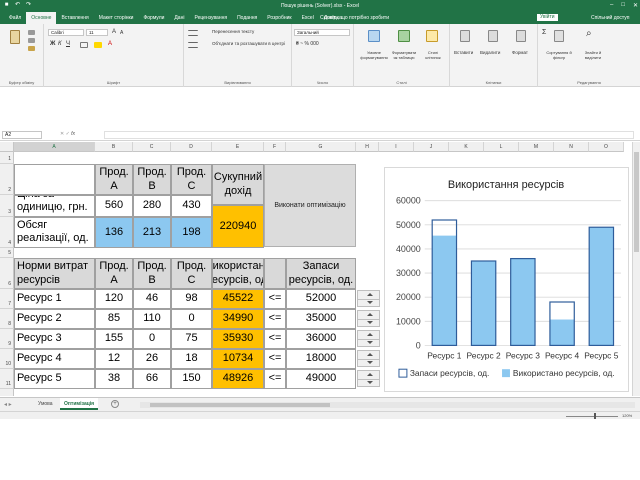 This screenshot has height=480, width=640. What do you see at coordinates (152, 319) in the screenshot?
I see `resource-2-b: 110` at bounding box center [152, 319].